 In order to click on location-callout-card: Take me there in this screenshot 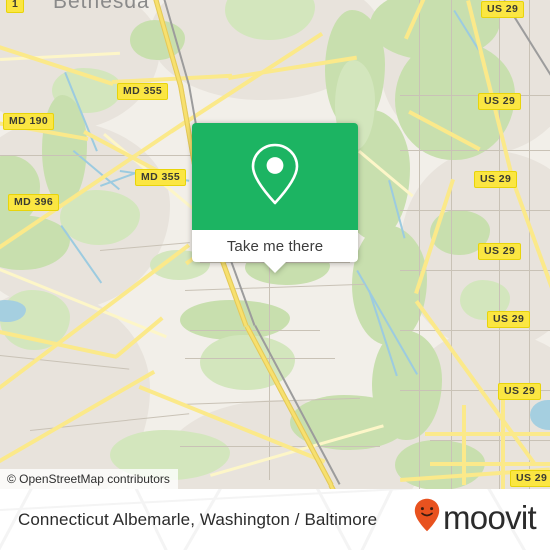, I will do `click(275, 198)`.